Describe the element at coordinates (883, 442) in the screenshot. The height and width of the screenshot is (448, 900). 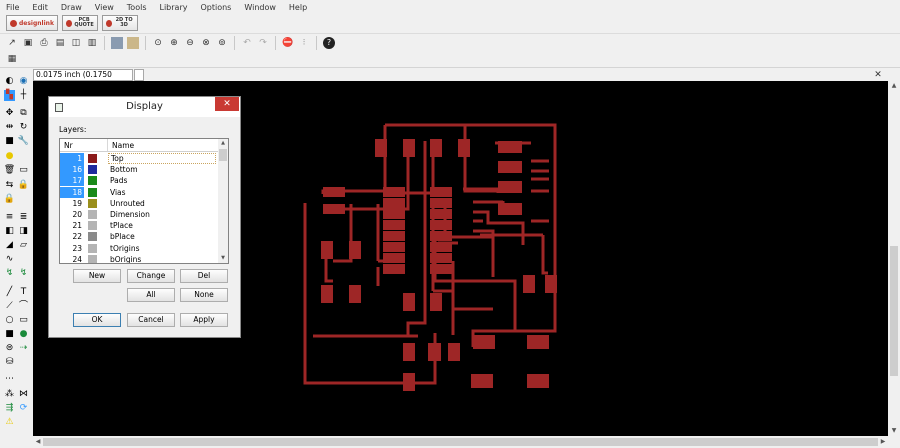
I see `scroll-right-icon: ▶` at that location.